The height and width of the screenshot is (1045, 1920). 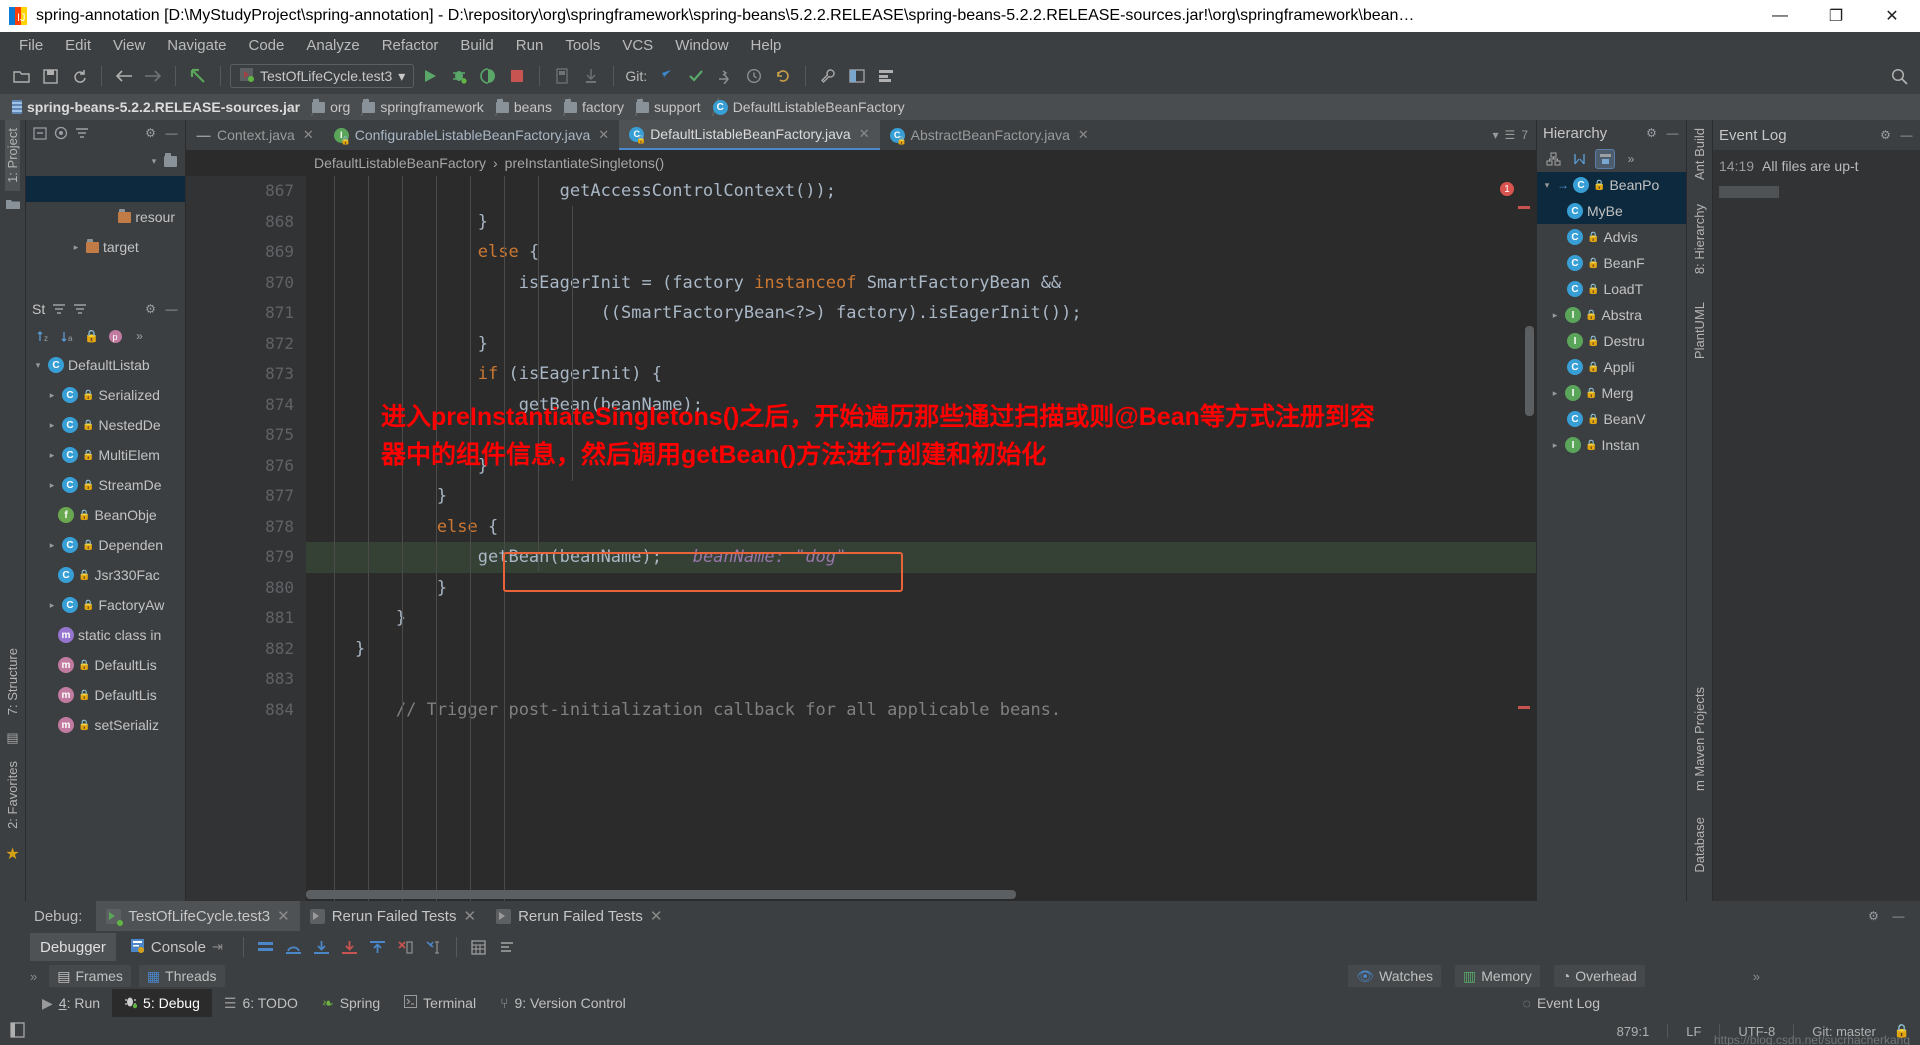 What do you see at coordinates (333, 107) in the screenshot?
I see `breadcrumb-item-org: org` at bounding box center [333, 107].